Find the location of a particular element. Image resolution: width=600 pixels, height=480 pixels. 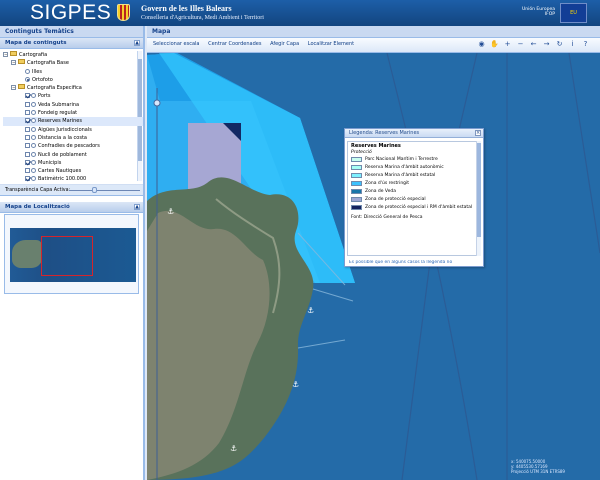

layer-tree-item: Aigües Jurisdiccionals is located at coordinates (73, 130).